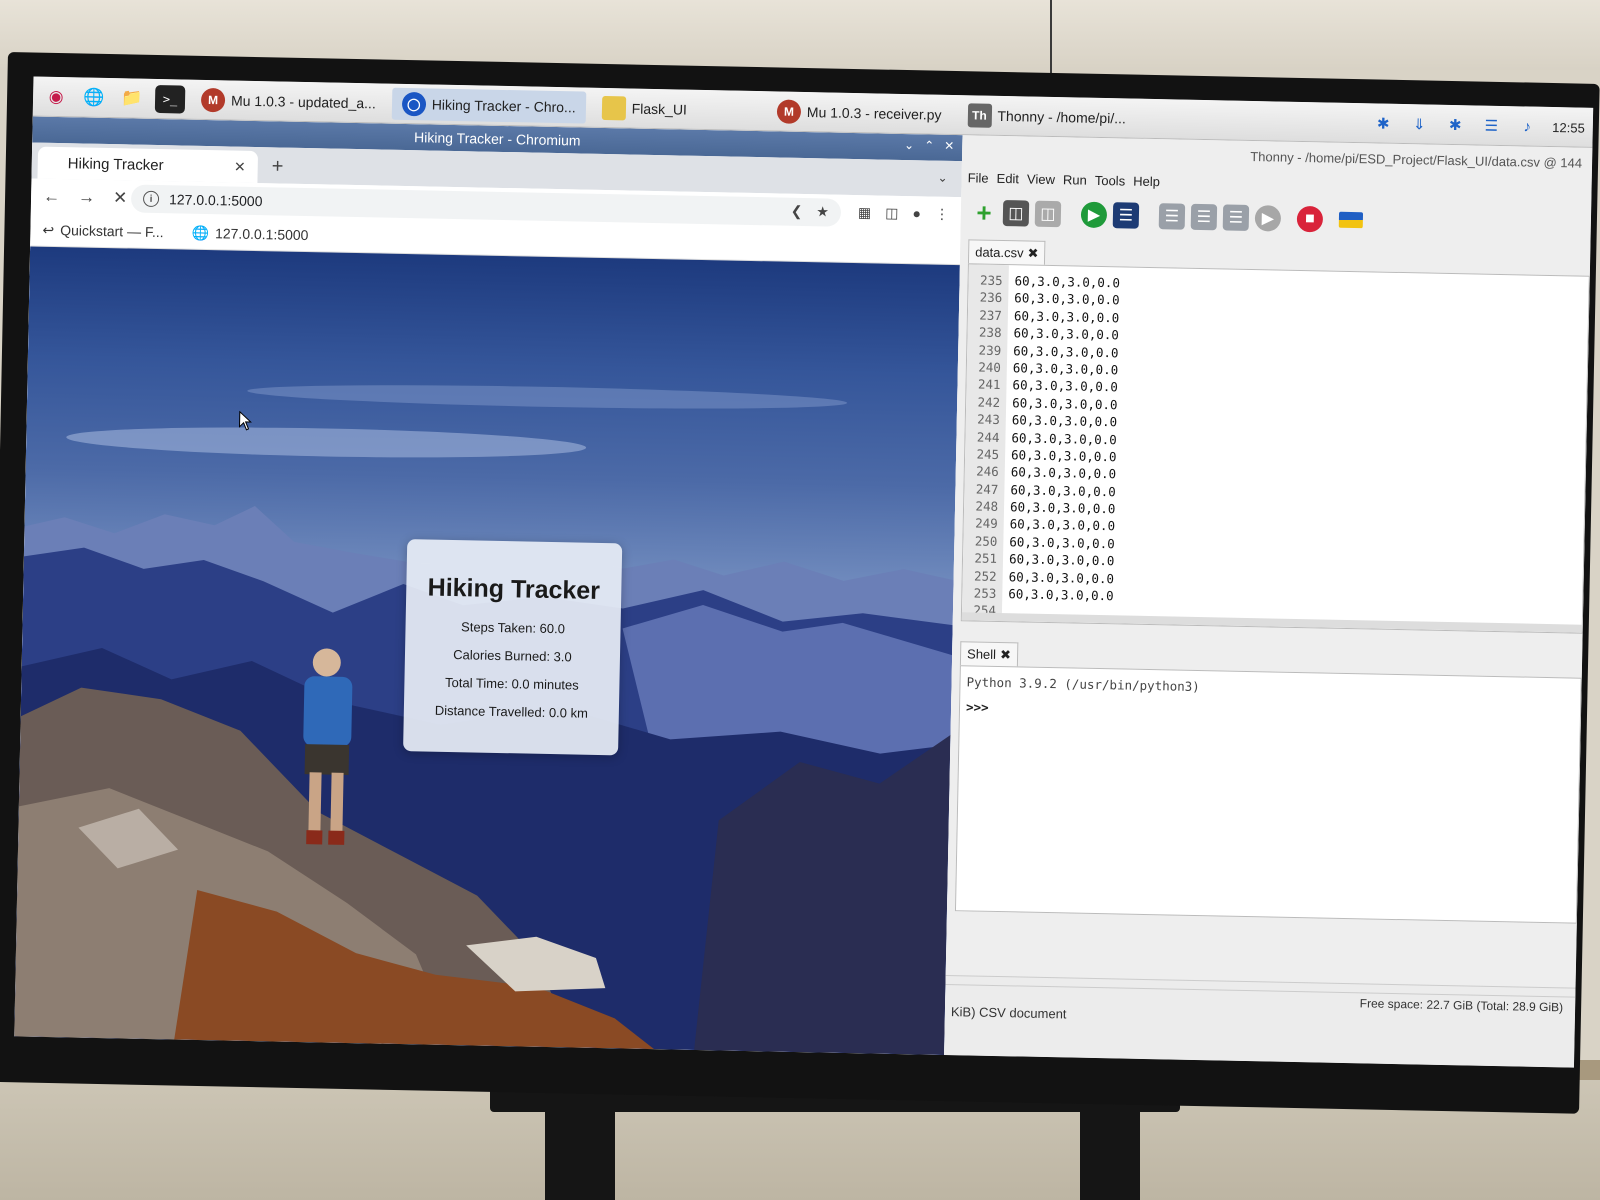  I want to click on share-icon: ❮, so click(796, 211).